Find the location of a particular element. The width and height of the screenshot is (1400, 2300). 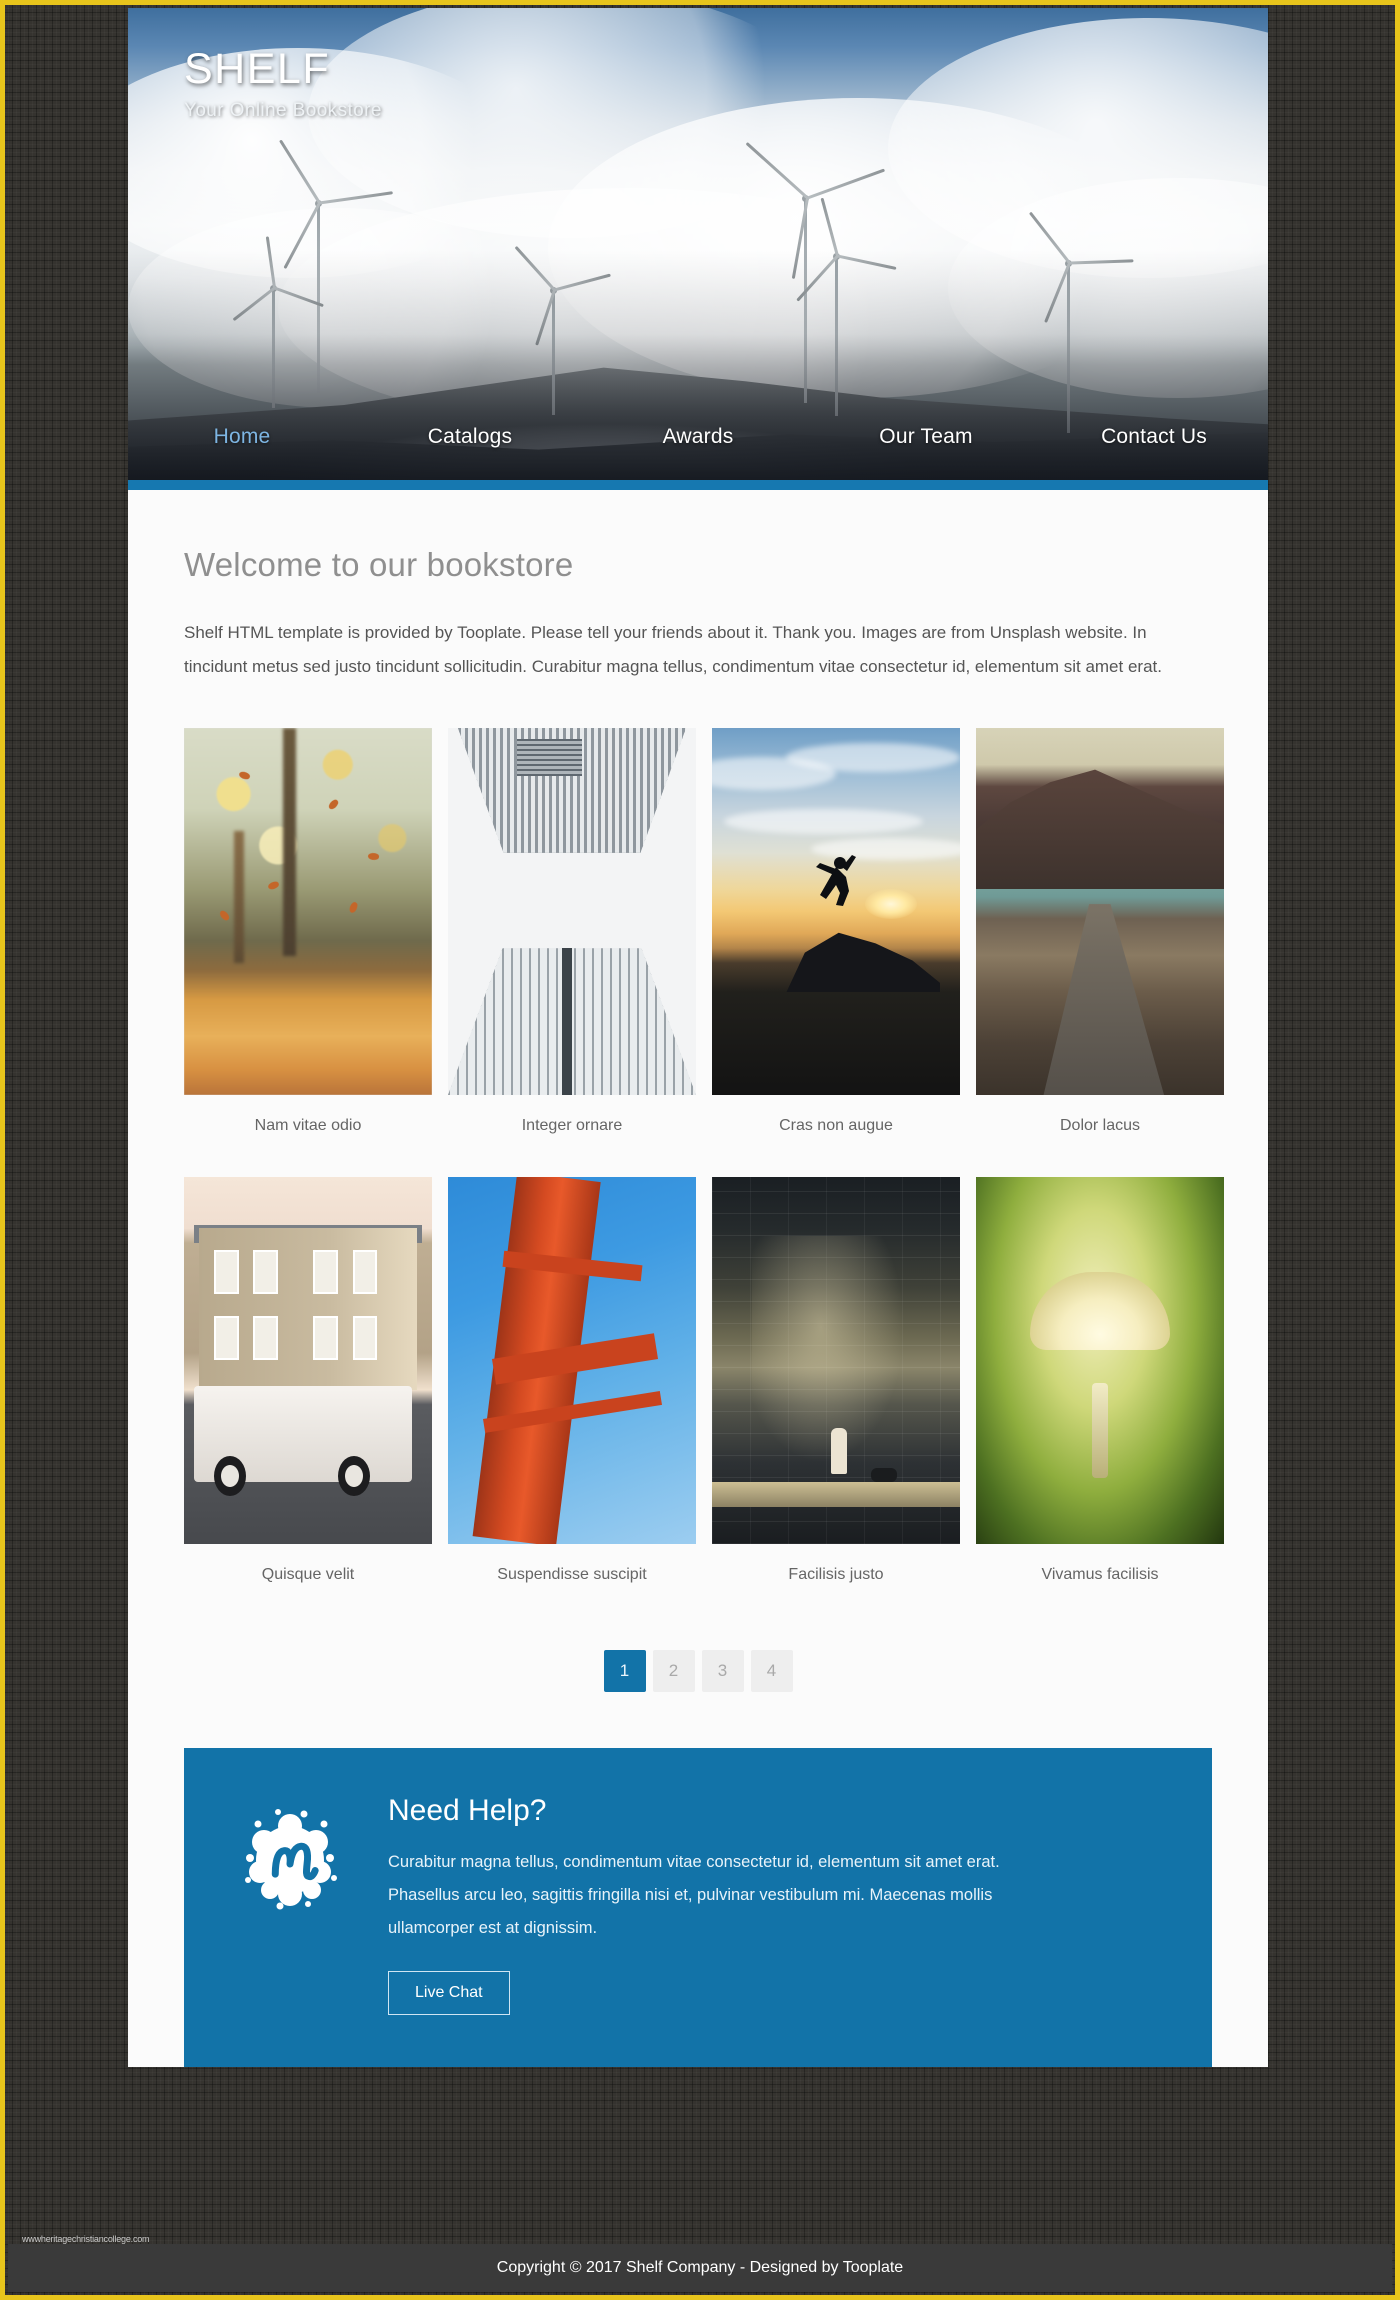

gallery-item: Suspendisse suscipit is located at coordinates (572, 1395).